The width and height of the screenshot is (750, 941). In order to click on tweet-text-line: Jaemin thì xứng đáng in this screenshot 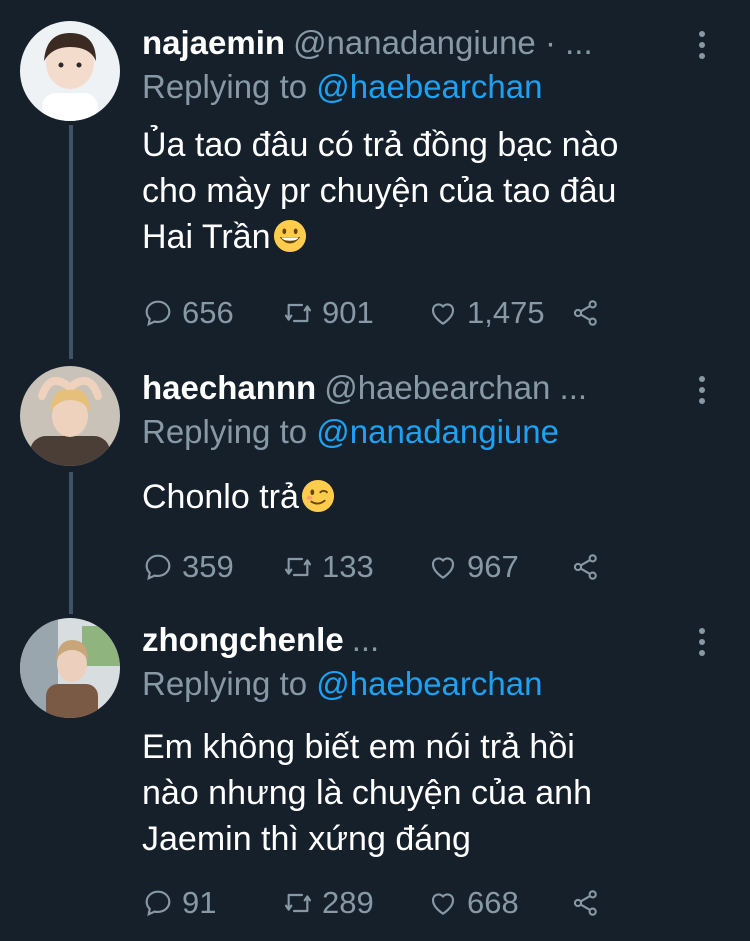, I will do `click(306, 839)`.